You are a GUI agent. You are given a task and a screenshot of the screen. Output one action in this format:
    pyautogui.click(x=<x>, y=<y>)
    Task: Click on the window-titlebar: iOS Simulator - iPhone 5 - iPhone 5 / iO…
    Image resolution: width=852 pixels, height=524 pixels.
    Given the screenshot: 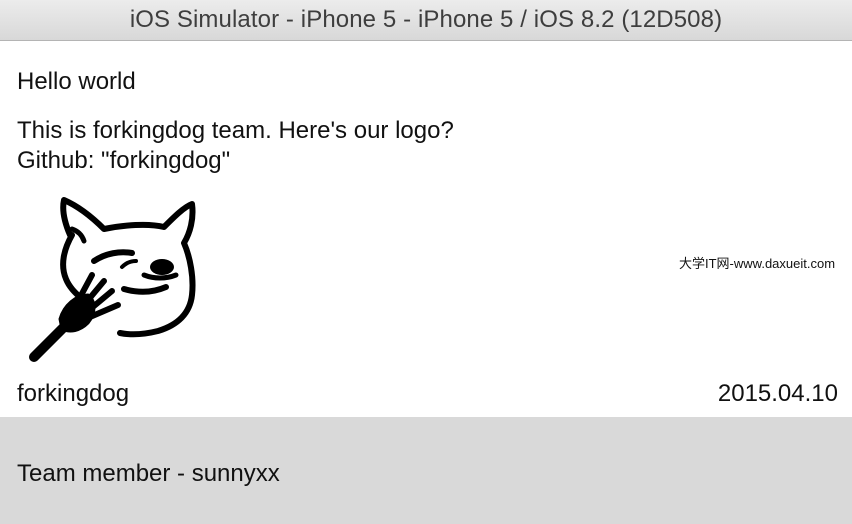 What is the action you would take?
    pyautogui.click(x=426, y=20)
    